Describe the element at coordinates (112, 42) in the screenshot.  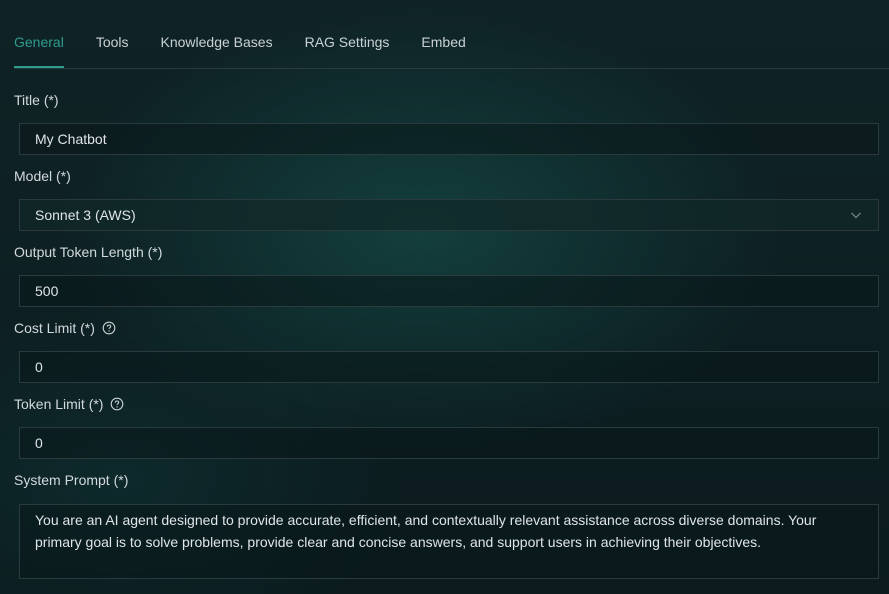
I see `tab-tools: Tools` at that location.